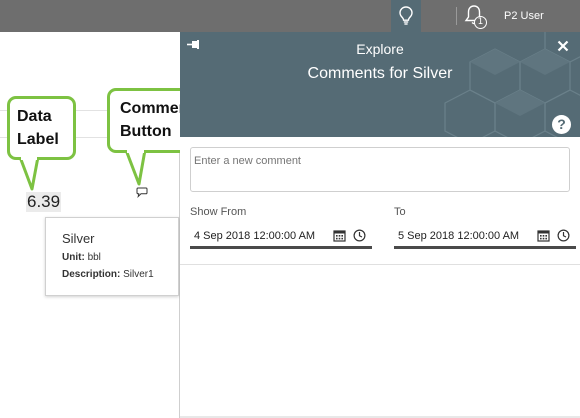 The image size is (580, 418). Describe the element at coordinates (91, 274) in the screenshot. I see `tooltip-description-label: Description:` at that location.